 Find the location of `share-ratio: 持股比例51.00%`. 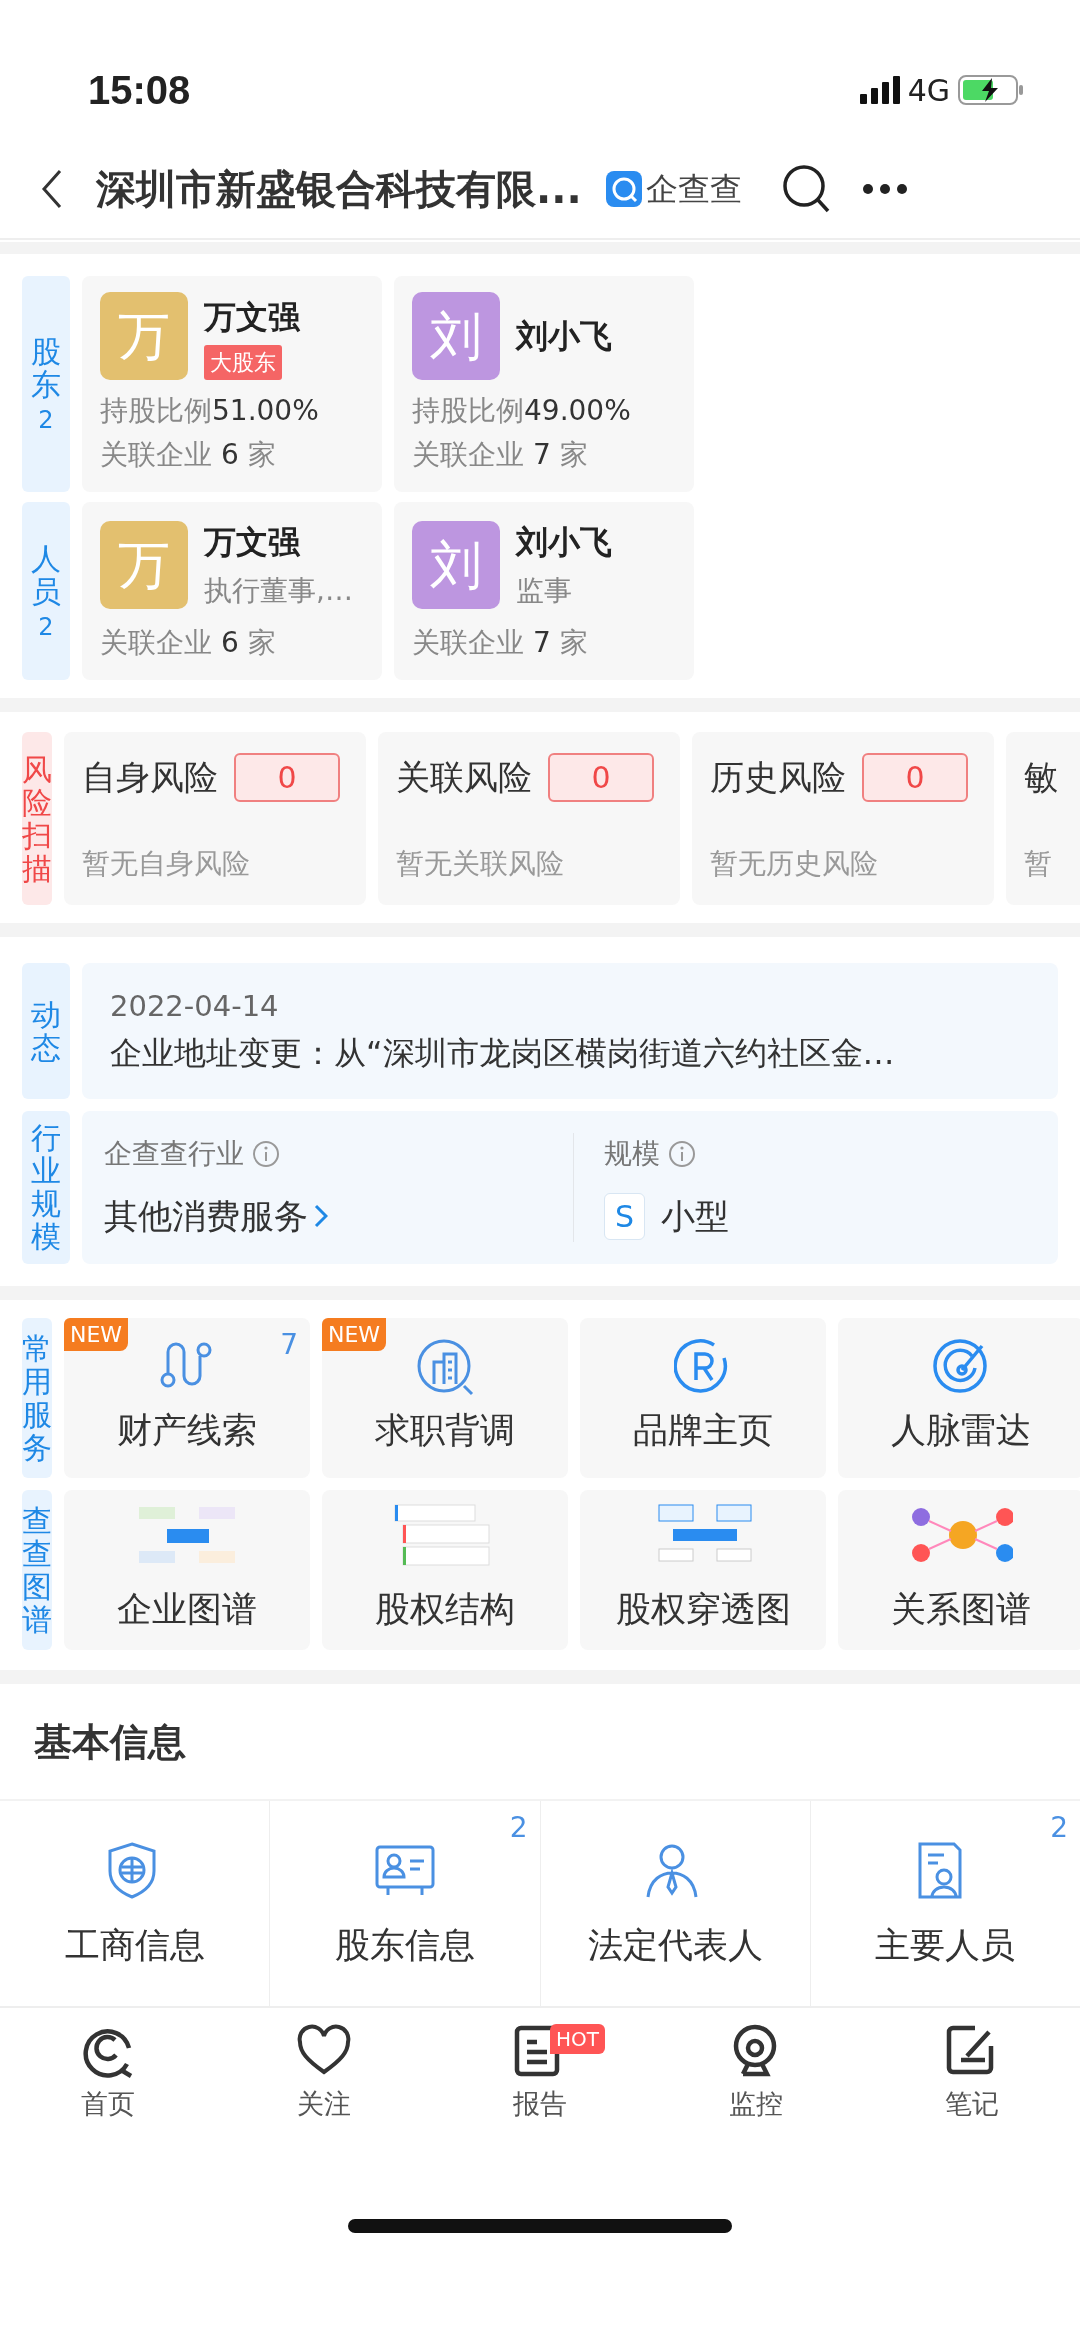

share-ratio: 持股比例51.00% is located at coordinates (210, 411).